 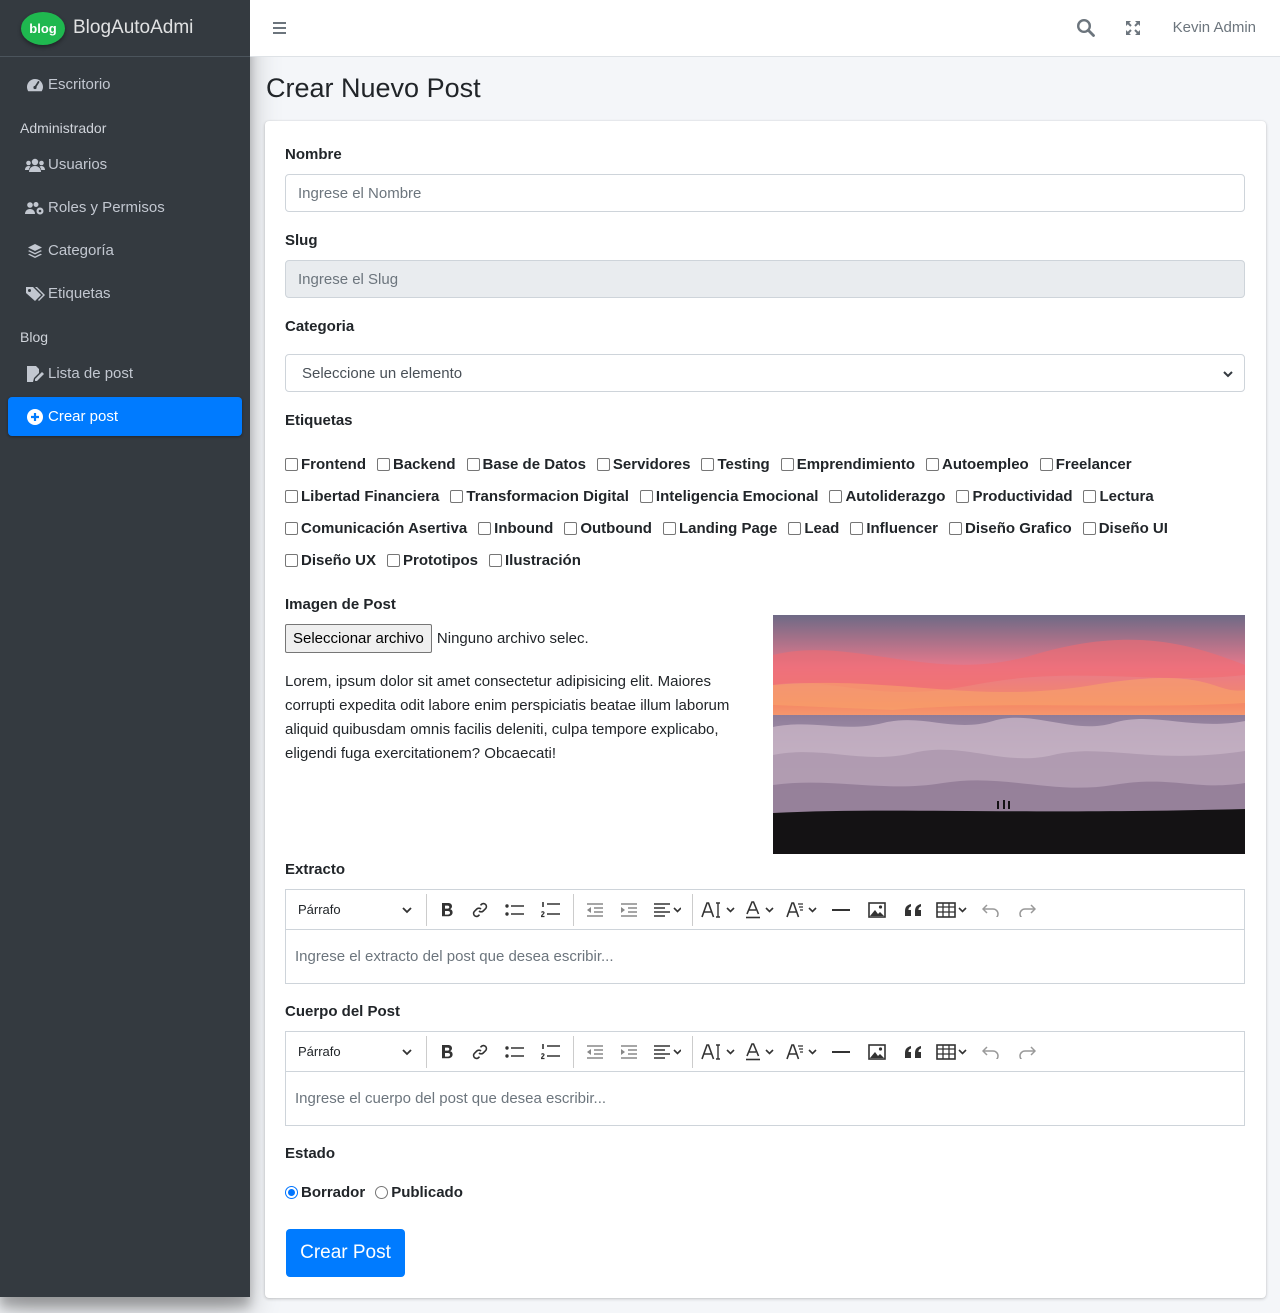 What do you see at coordinates (1014, 496) in the screenshot?
I see `tag-checkbox: Productividad` at bounding box center [1014, 496].